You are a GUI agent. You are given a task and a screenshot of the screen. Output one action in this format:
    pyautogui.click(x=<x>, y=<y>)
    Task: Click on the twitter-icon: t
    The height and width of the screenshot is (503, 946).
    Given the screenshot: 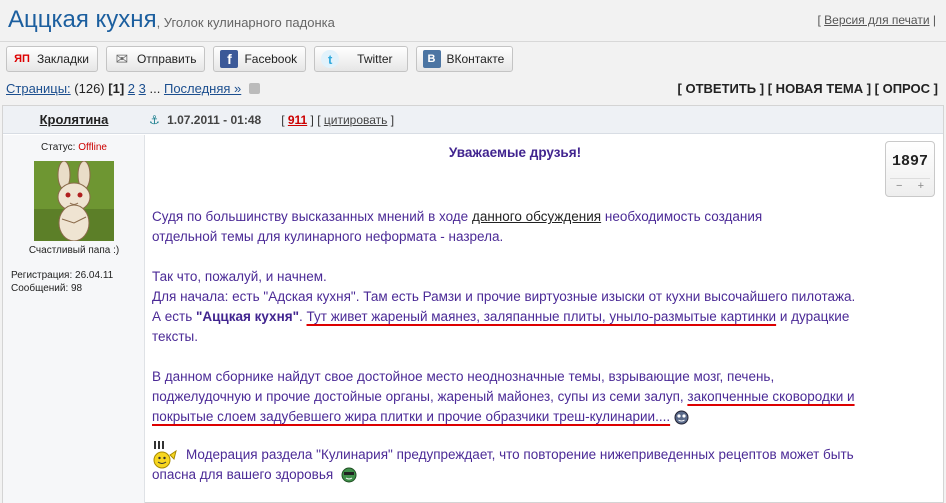 What is the action you would take?
    pyautogui.click(x=330, y=59)
    